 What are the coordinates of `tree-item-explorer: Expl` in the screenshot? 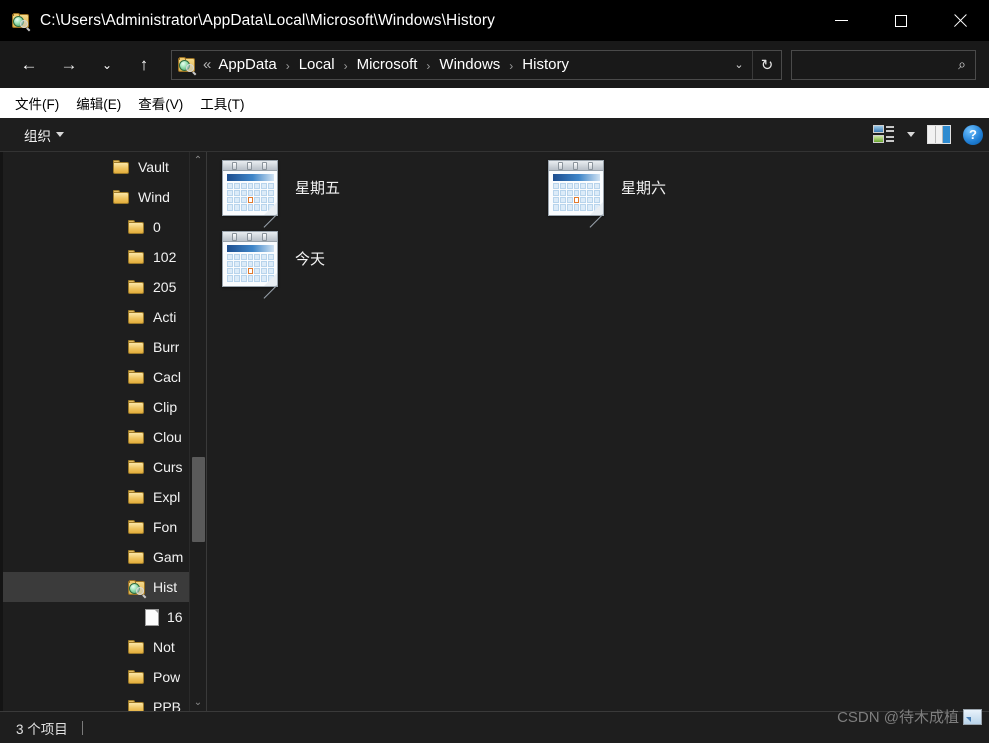 It's located at (104, 497).